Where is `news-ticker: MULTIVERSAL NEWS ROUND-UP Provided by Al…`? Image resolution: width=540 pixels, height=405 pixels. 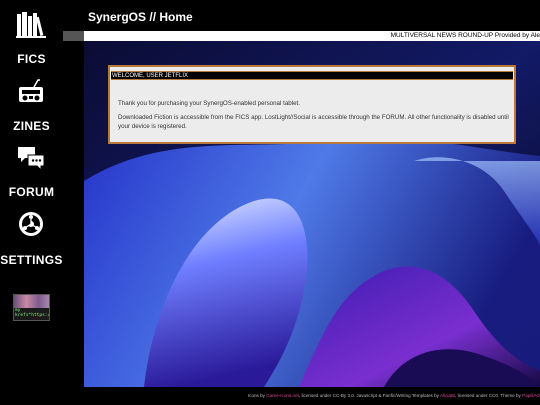
news-ticker: MULTIVERSAL NEWS ROUND-UP Provided by Al… is located at coordinates (301, 36).